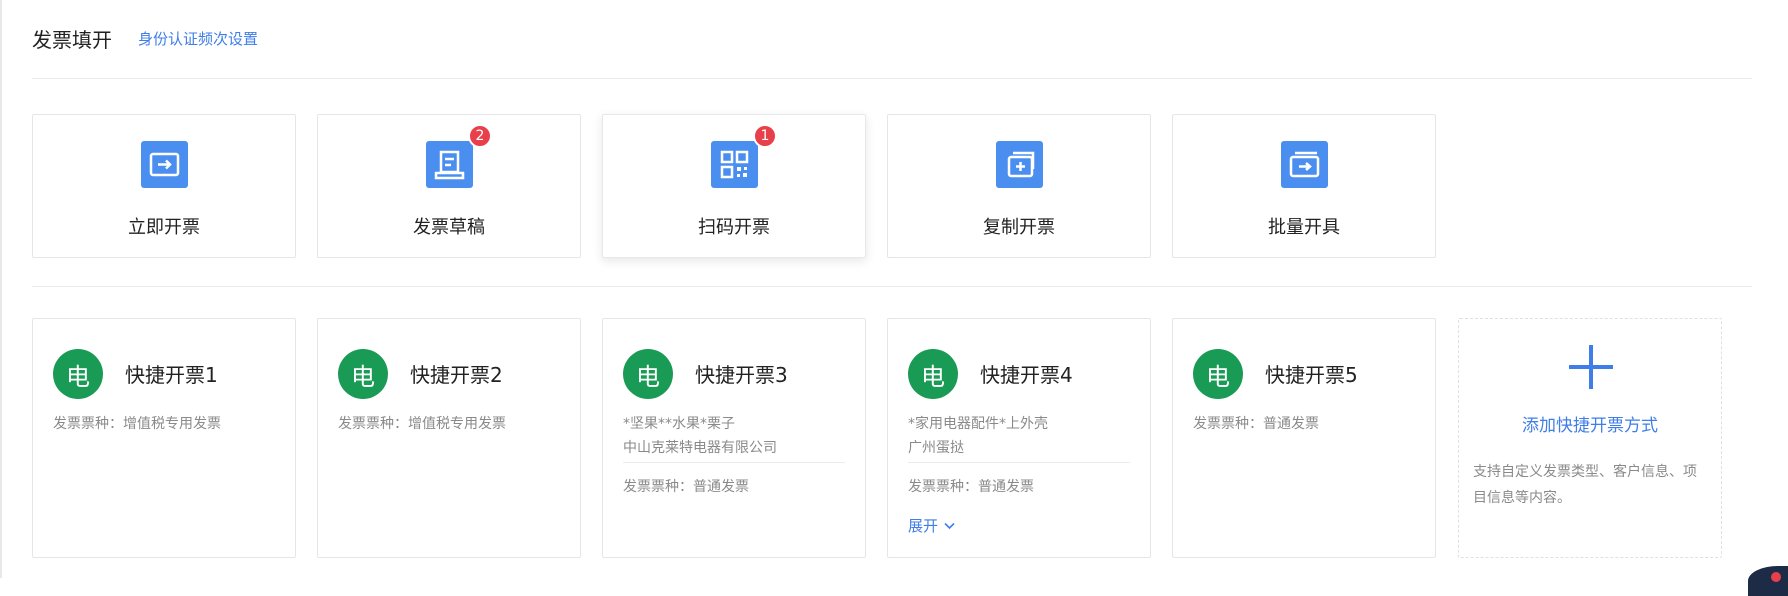 This screenshot has height=596, width=1788. What do you see at coordinates (949, 525) in the screenshot?
I see `chevron-down-icon` at bounding box center [949, 525].